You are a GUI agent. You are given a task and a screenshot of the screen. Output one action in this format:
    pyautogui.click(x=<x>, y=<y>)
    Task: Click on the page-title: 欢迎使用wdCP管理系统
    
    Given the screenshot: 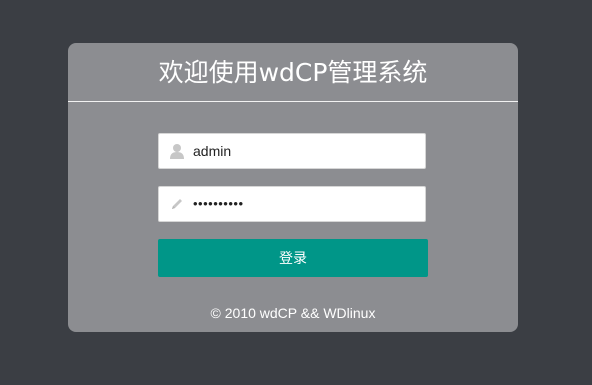 What is the action you would take?
    pyautogui.click(x=293, y=72)
    